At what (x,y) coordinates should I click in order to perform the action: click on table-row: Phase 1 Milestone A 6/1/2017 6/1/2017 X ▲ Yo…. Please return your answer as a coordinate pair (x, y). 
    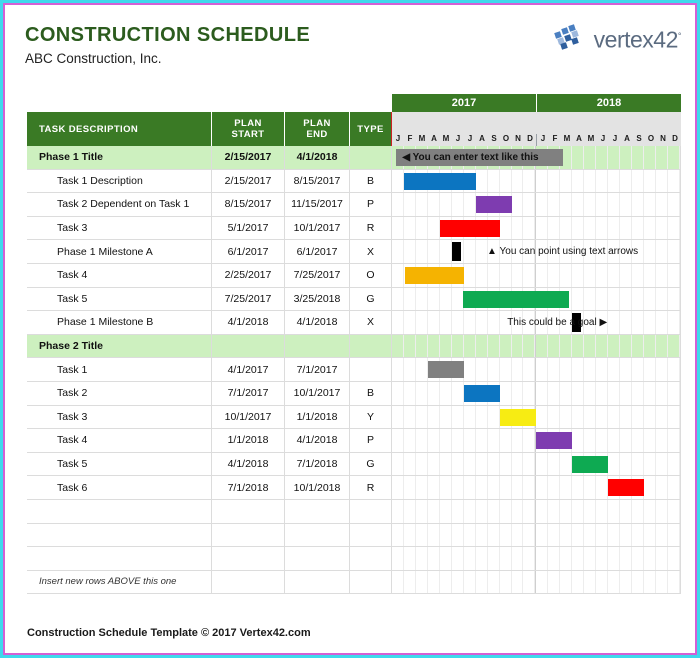
    Looking at the image, I should click on (354, 252).